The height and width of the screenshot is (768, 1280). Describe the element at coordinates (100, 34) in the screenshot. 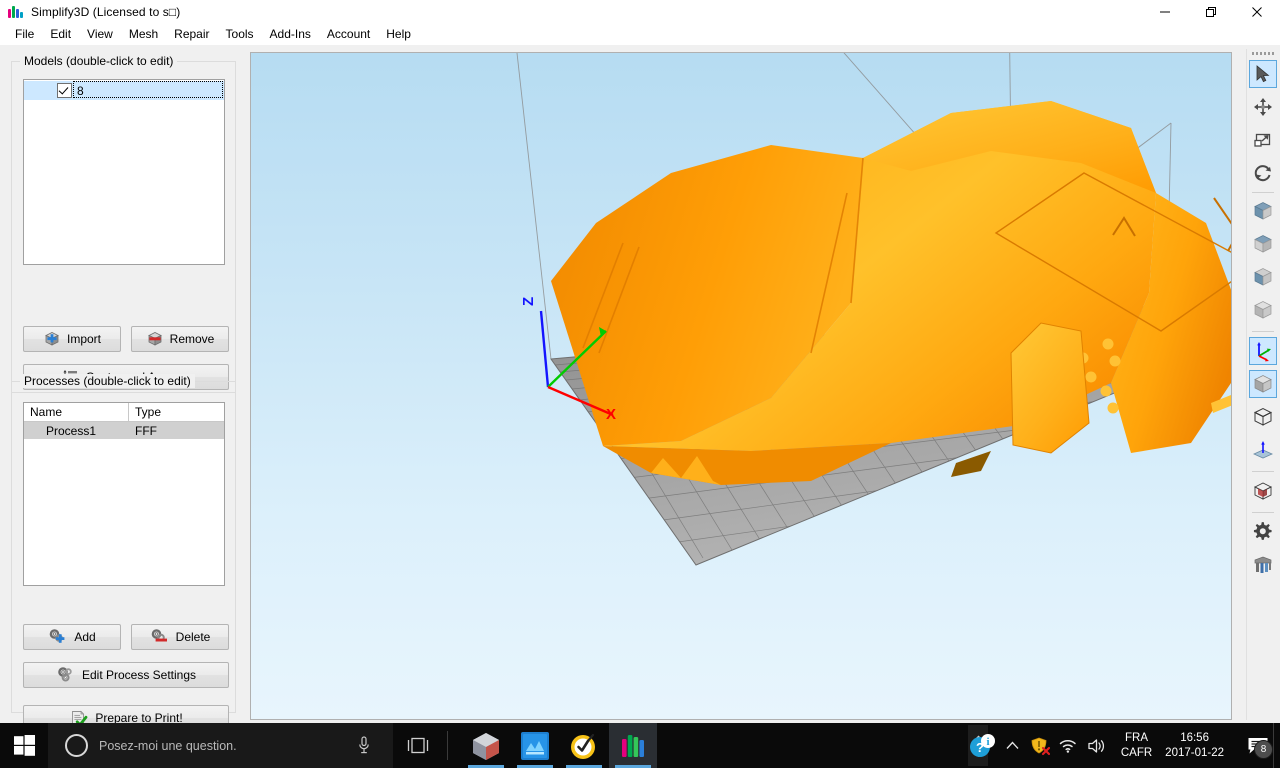

I see `menu-view: View` at that location.